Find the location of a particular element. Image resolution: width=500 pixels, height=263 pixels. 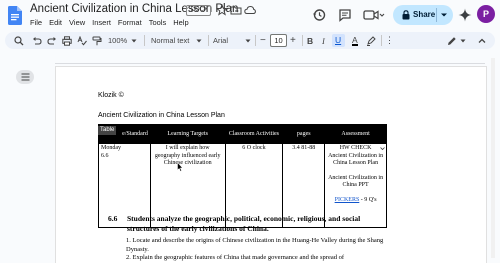

menu-view: View is located at coordinates (77, 22).